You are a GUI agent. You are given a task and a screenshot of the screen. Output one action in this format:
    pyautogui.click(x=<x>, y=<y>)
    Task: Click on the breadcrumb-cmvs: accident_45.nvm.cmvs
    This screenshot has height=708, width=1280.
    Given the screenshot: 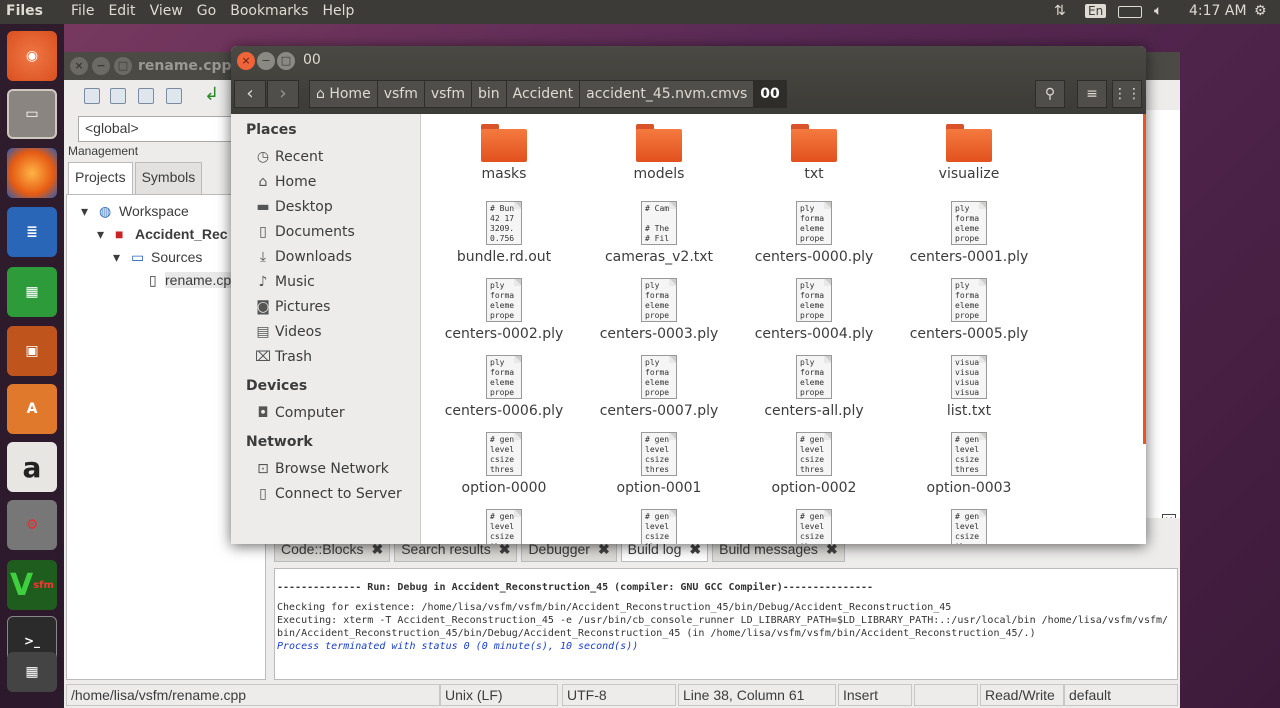 What is the action you would take?
    pyautogui.click(x=667, y=94)
    